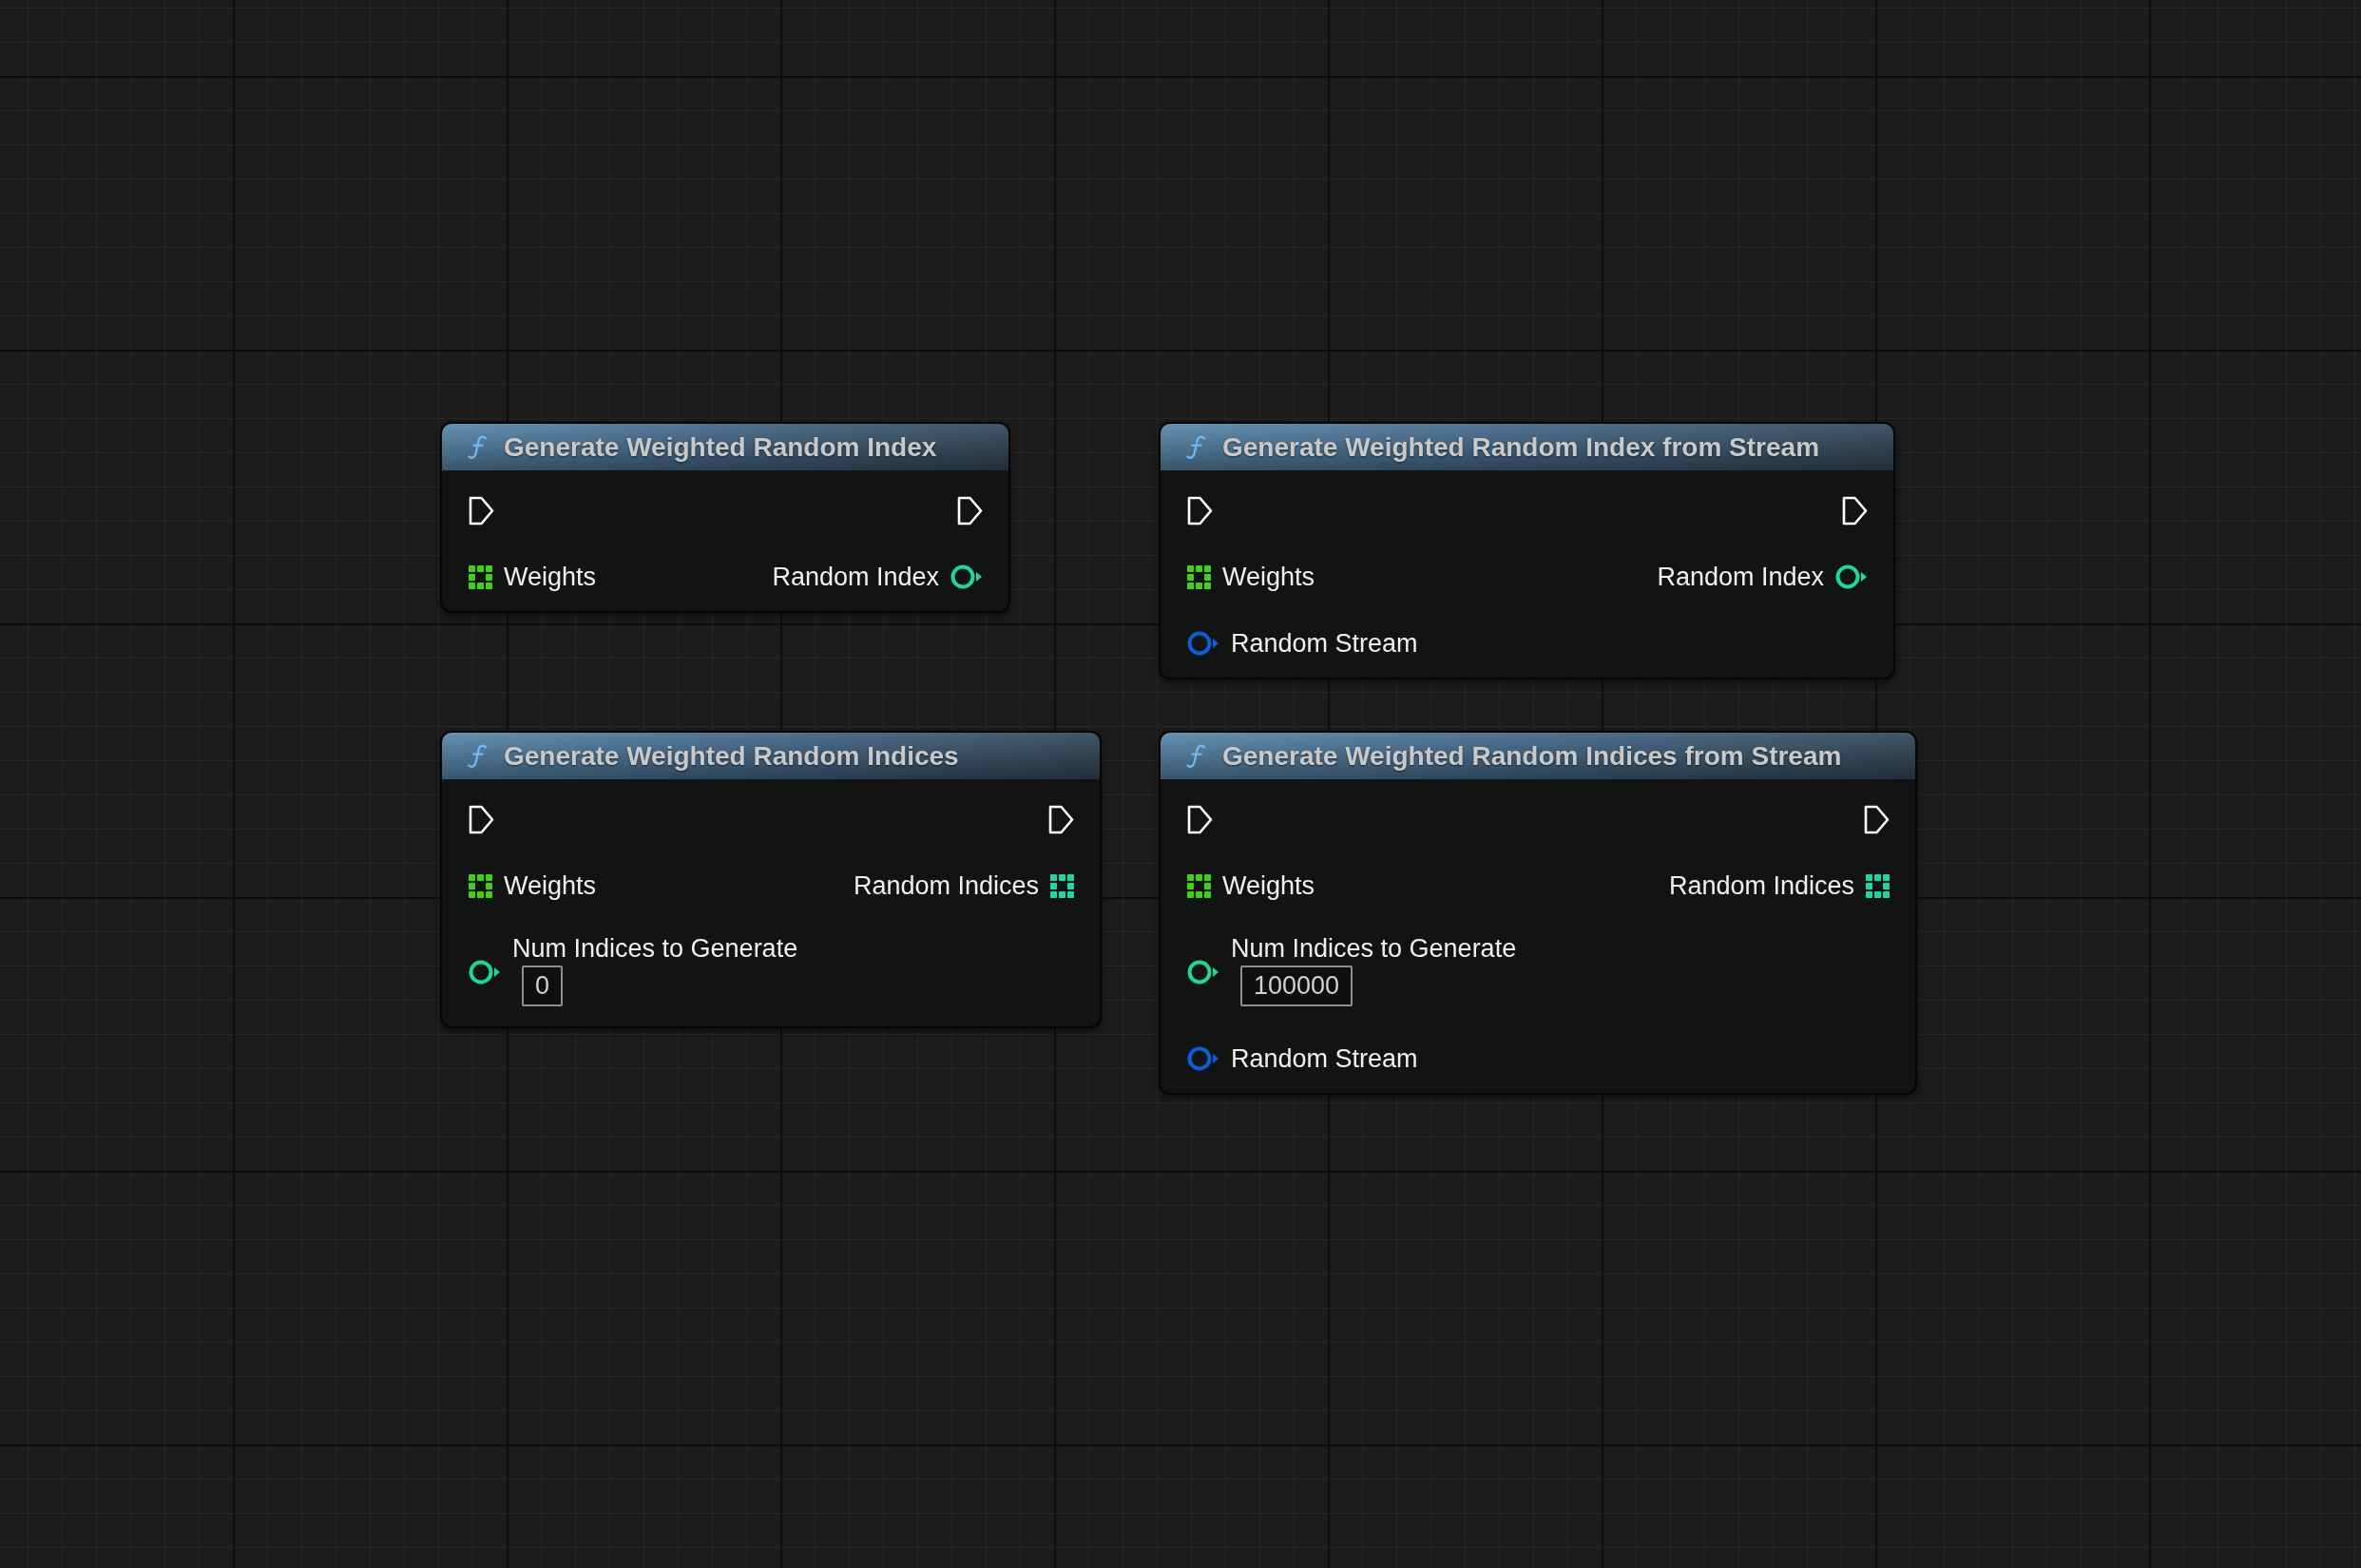  I want to click on node-title: Generate Weighted Random Indices from Stream, so click(1532, 756).